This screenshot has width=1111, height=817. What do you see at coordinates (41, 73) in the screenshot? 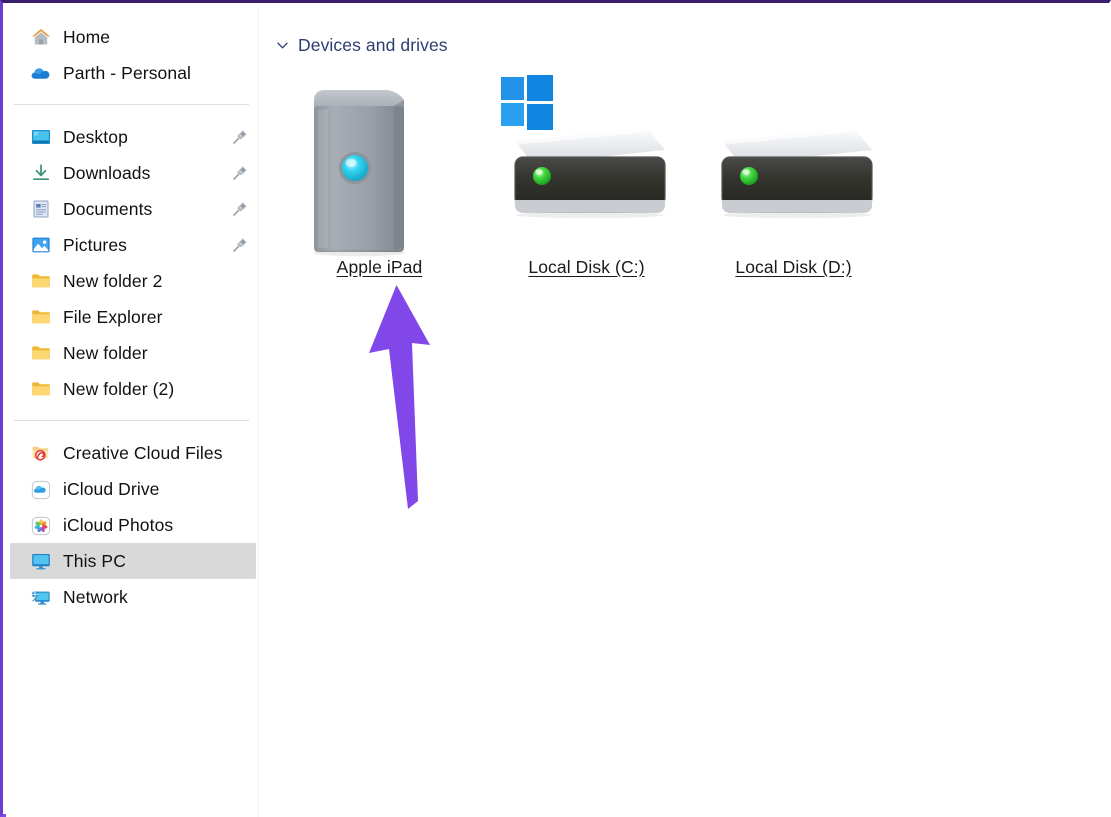
I see `onedrive-cloud-icon` at bounding box center [41, 73].